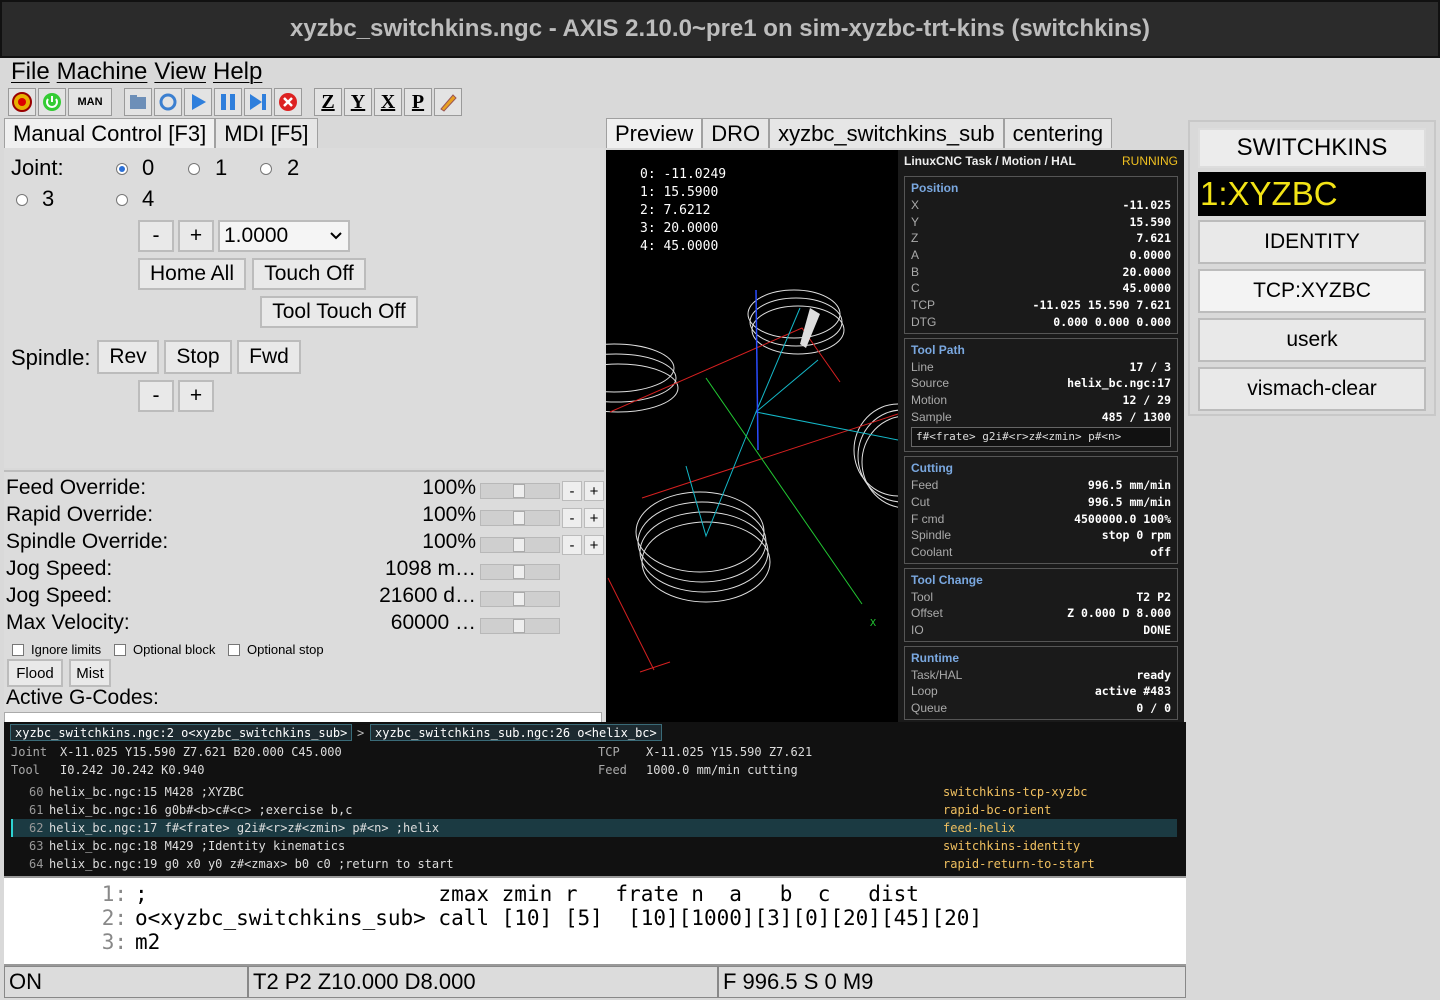 This screenshot has height=1000, width=1440. I want to click on jog-increment-select: 1.0000, so click(284, 236).